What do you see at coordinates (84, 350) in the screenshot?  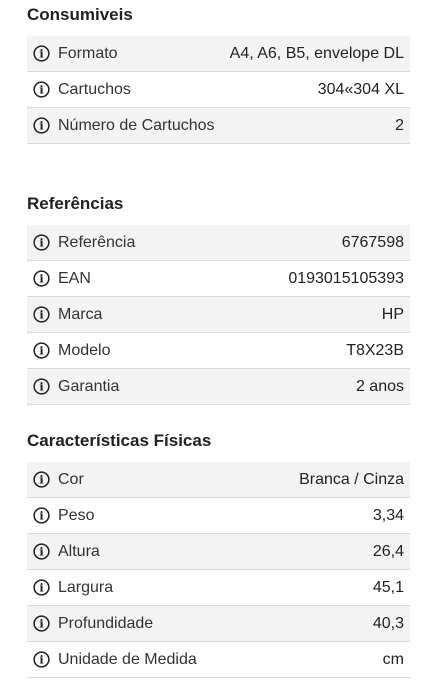 I see `spec-label: Modelo` at bounding box center [84, 350].